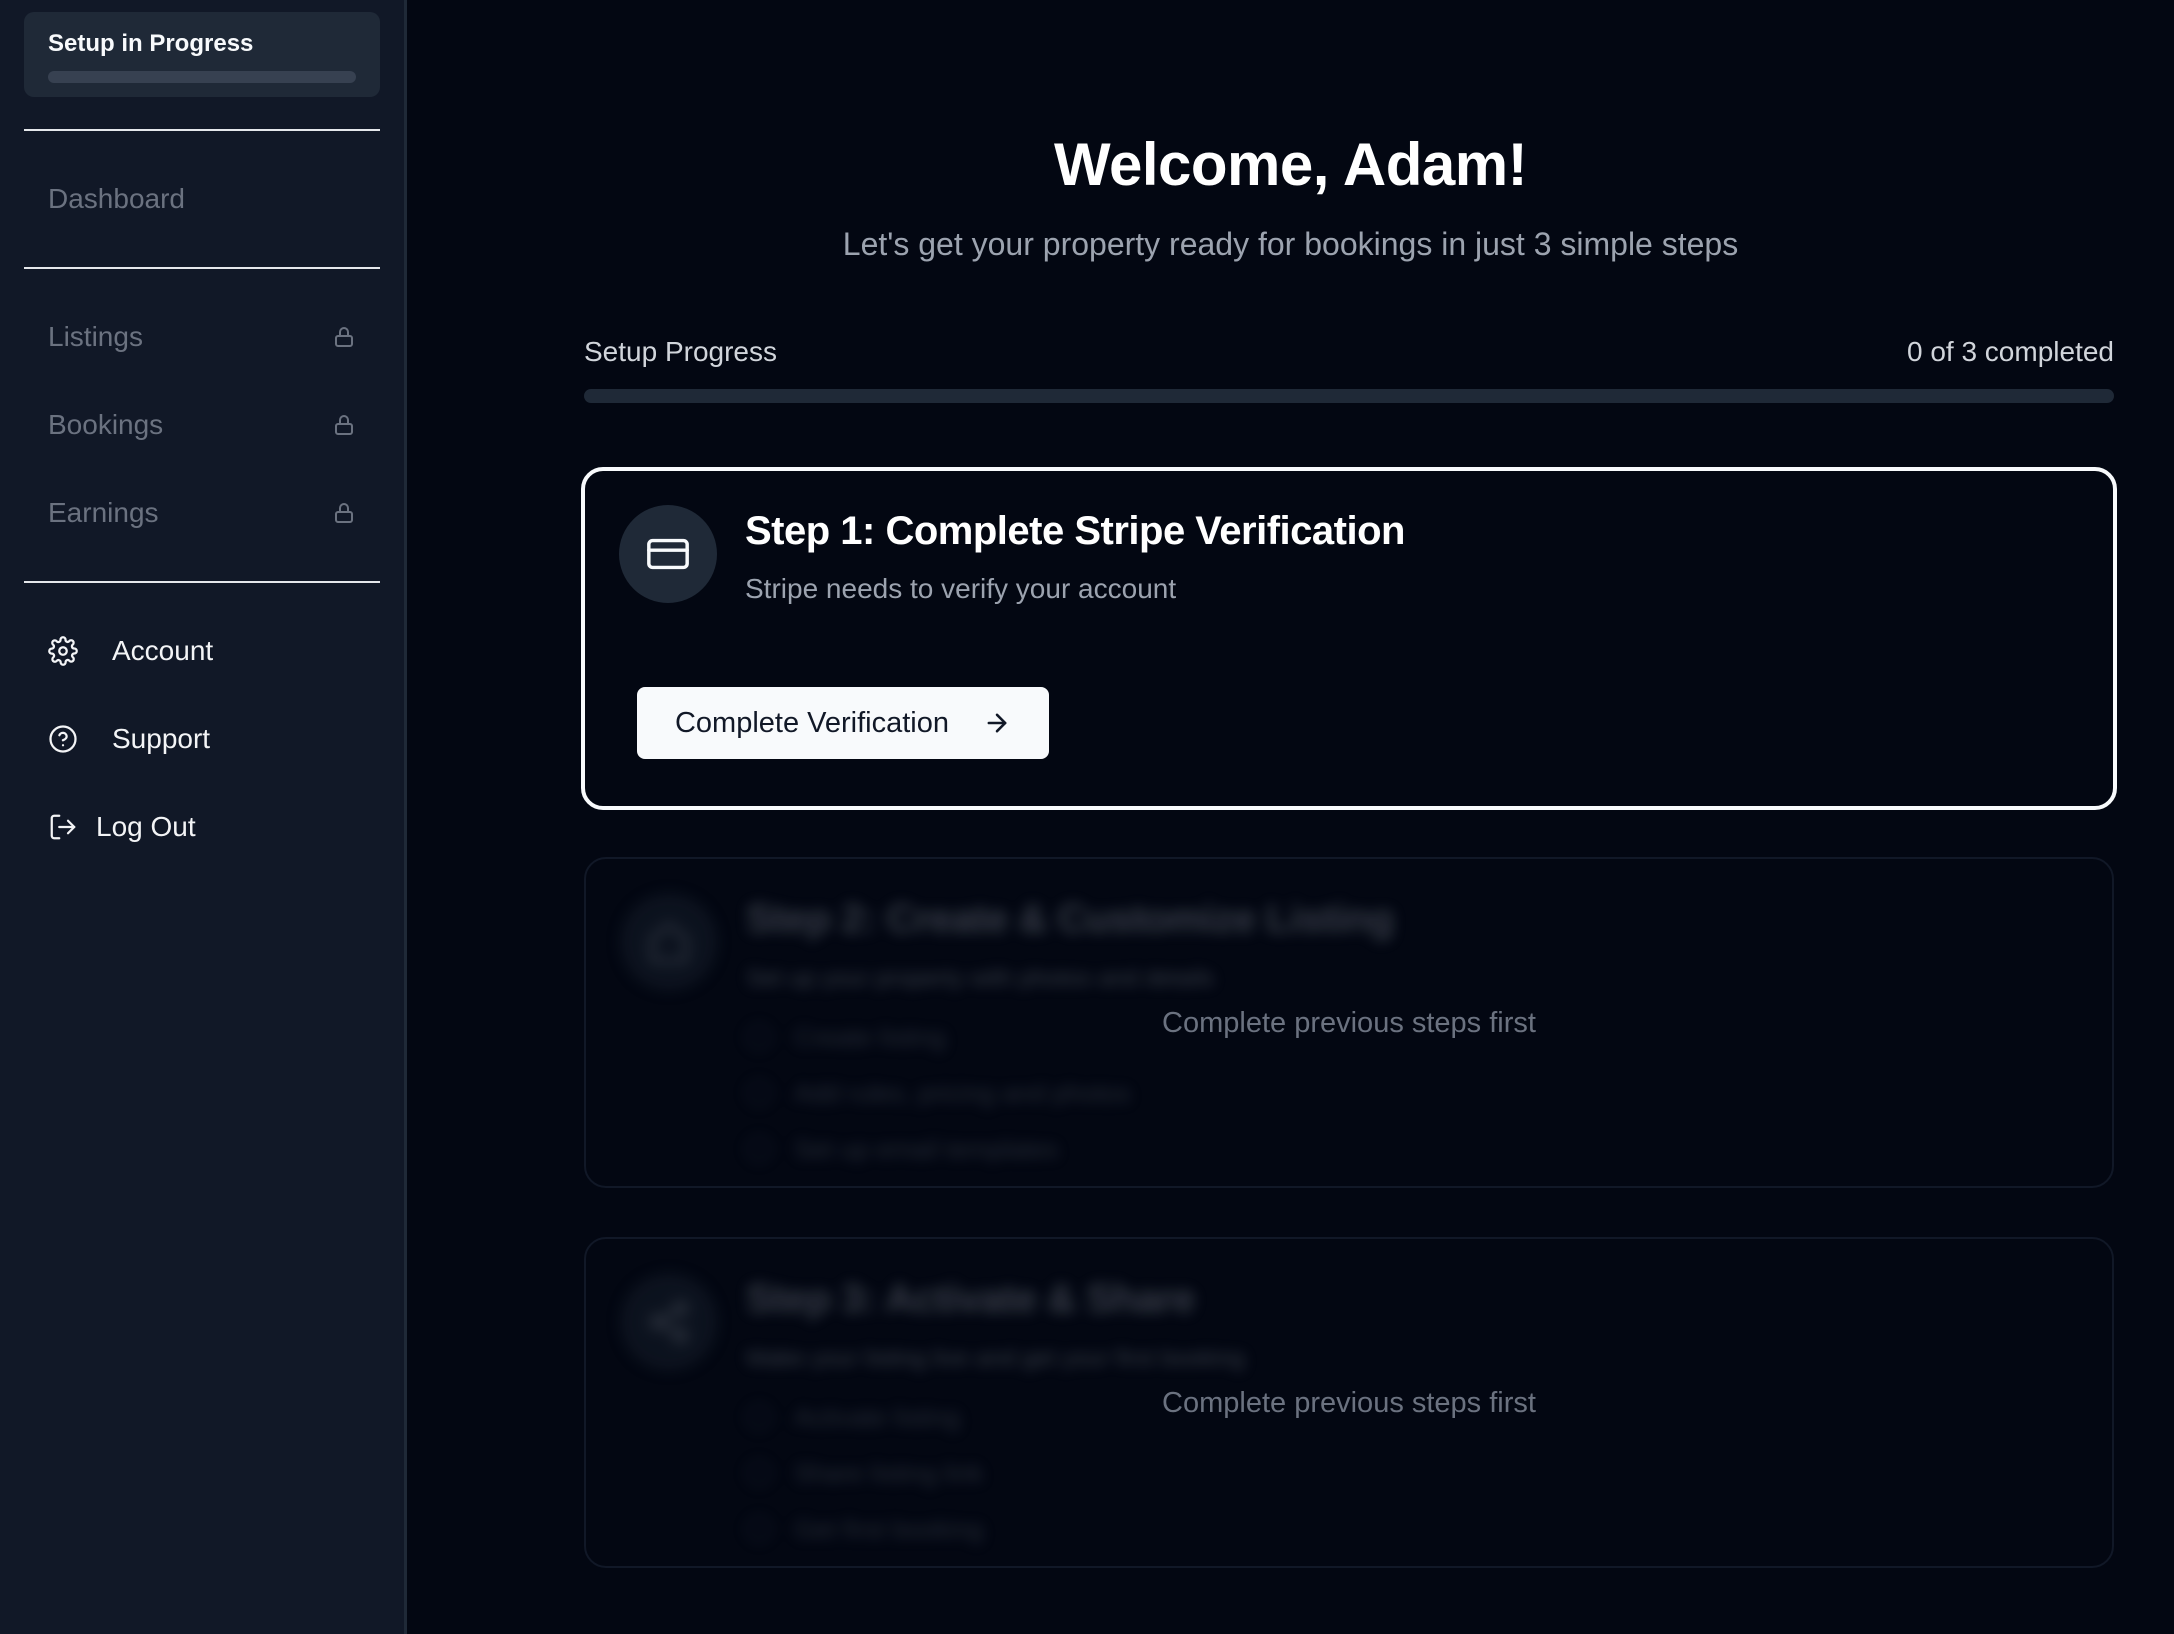 Image resolution: width=2174 pixels, height=1634 pixels. Describe the element at coordinates (116, 198) in the screenshot. I see `sidebar-item-label: Dashboard` at that location.